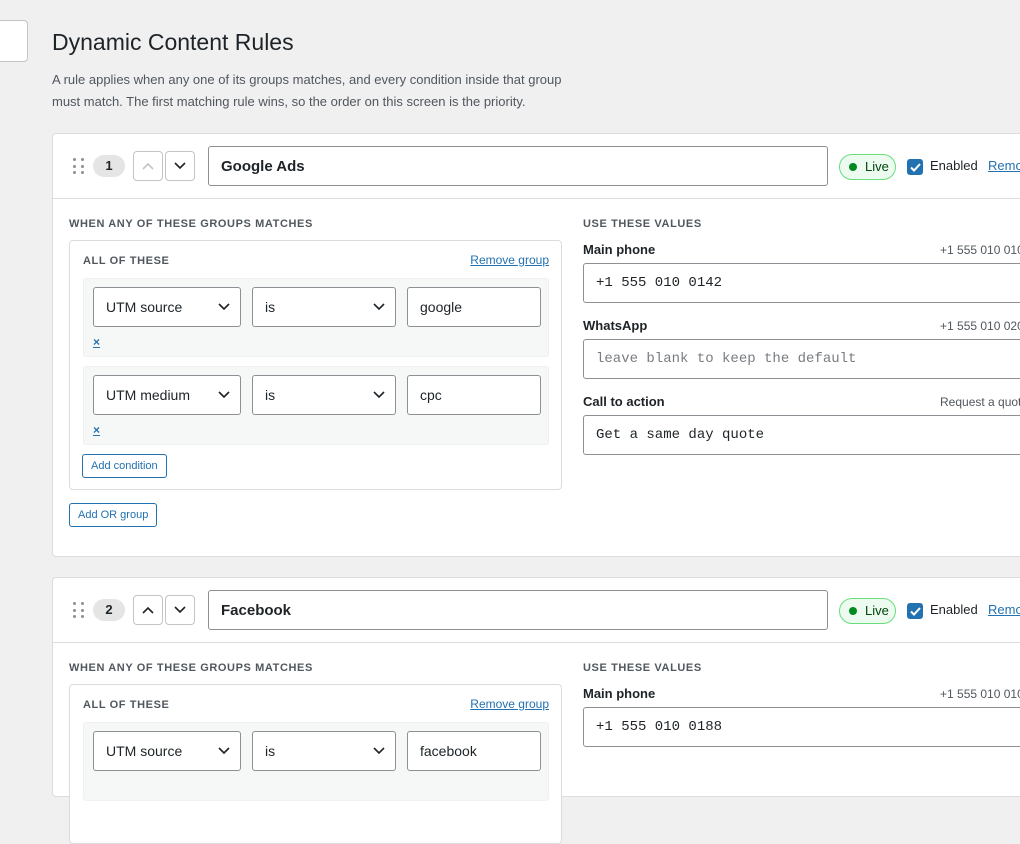 This screenshot has width=1020, height=844. I want to click on add-condition-button: Add condition, so click(124, 466).